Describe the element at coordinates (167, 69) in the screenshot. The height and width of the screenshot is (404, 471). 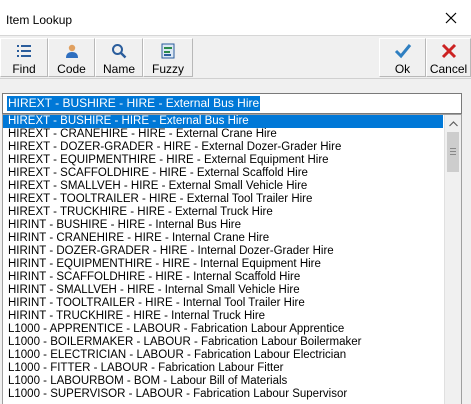
I see `fuzzy-label: Fuzzy` at that location.